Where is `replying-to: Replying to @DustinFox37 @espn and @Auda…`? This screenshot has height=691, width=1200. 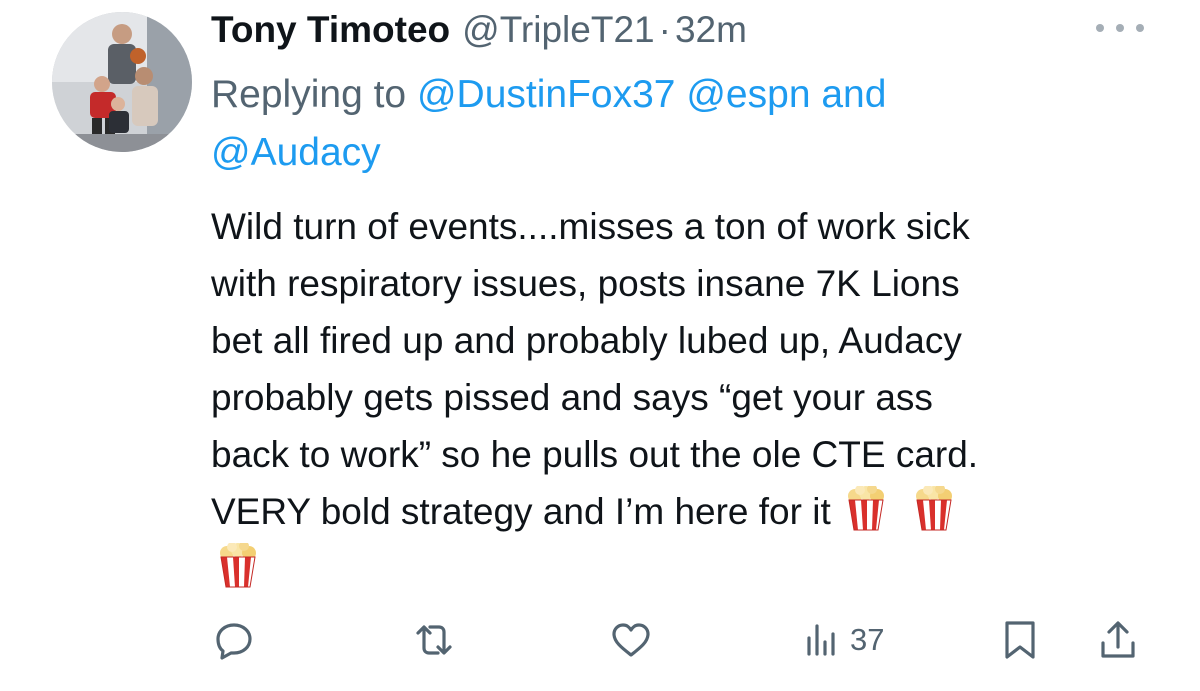
replying-to: Replying to @DustinFox37 @espn and @Auda… is located at coordinates (661, 124).